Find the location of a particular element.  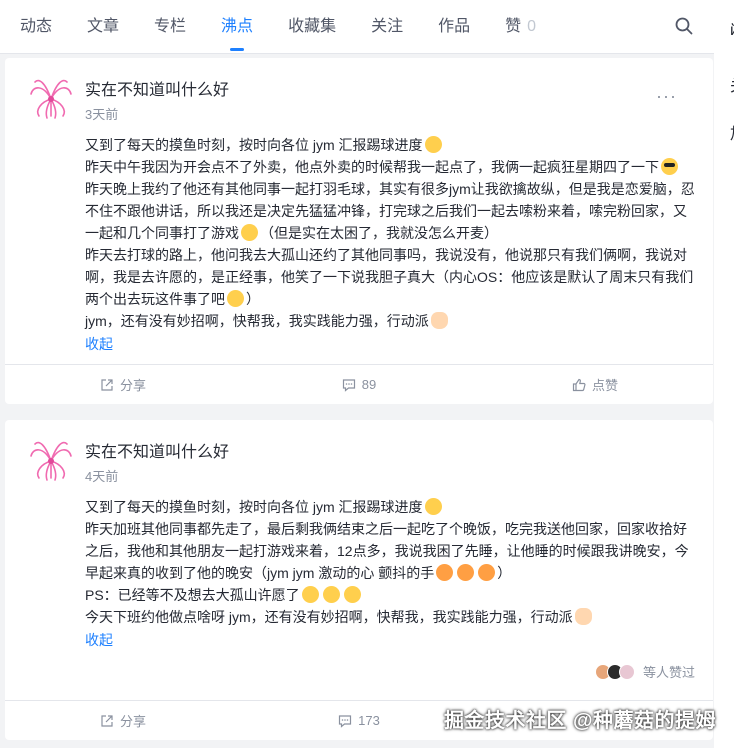

liker-avatar is located at coordinates (626, 671).